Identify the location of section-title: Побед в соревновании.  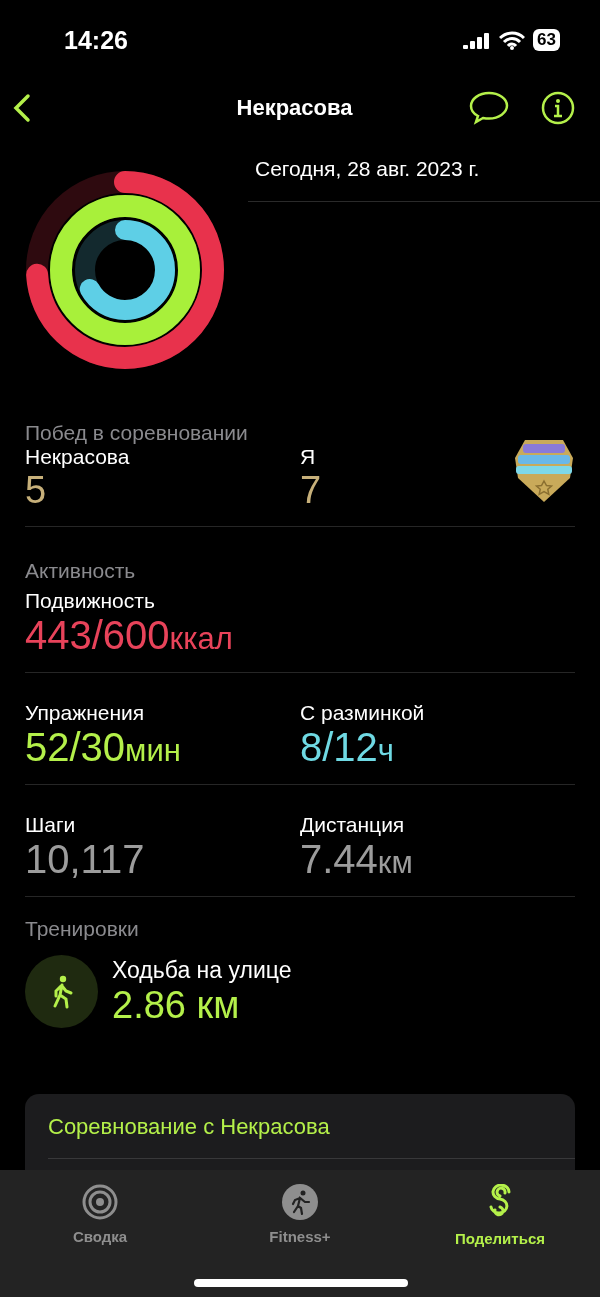
(137, 433).